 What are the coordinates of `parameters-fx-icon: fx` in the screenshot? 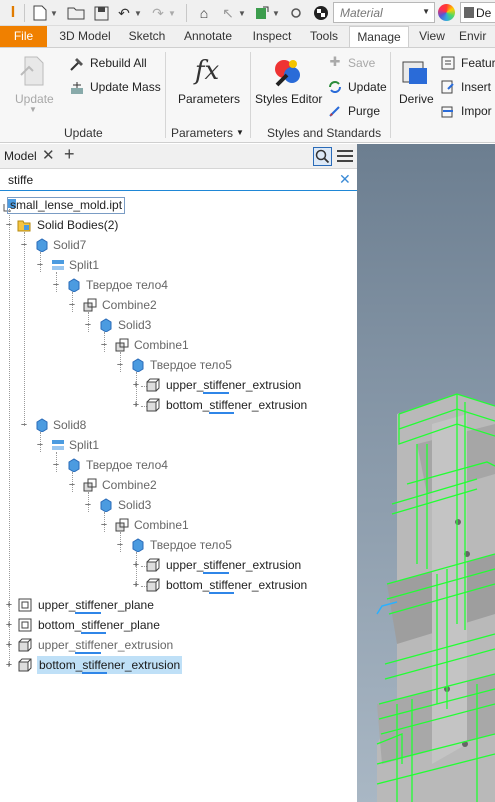 It's located at (207, 71).